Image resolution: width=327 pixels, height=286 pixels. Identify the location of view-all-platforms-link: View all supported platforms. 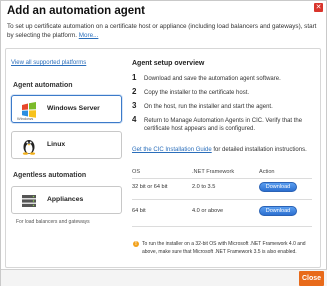
(48, 63).